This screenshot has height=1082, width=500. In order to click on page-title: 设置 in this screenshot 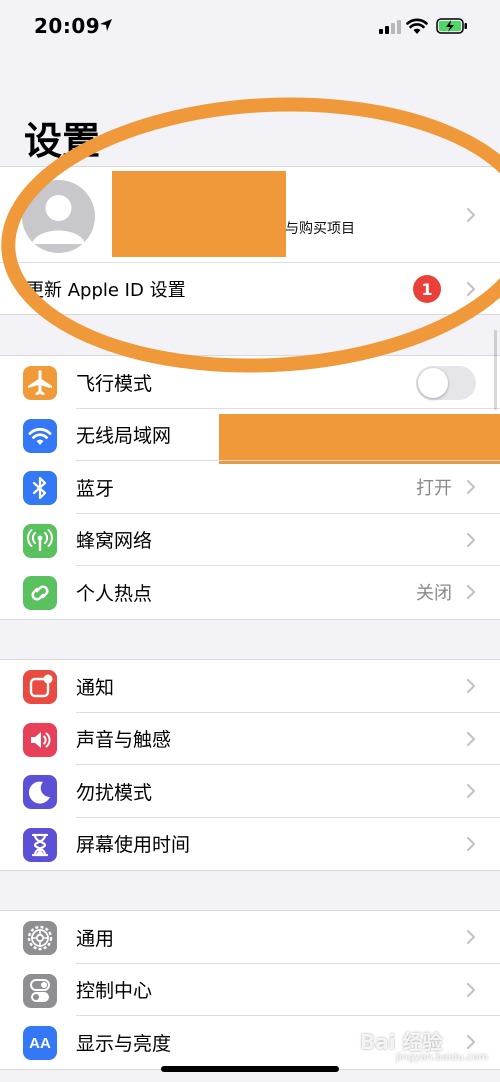, I will do `click(62, 141)`.